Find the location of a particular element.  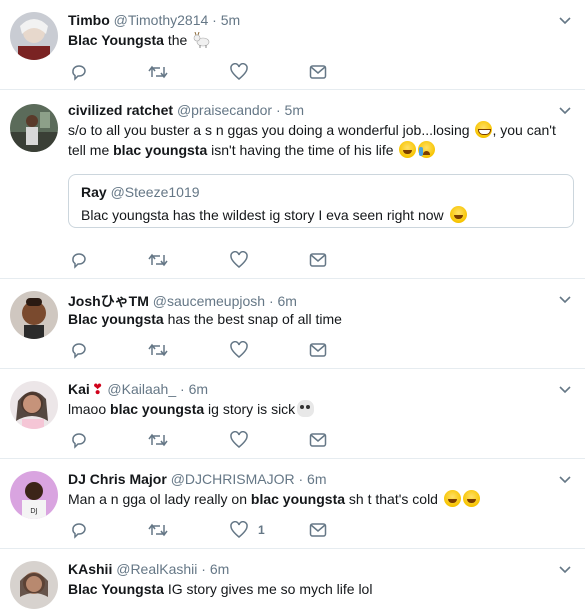

tweet-header: JoshひゃTM @saucemeupjosh · 6m is located at coordinates (182, 301).